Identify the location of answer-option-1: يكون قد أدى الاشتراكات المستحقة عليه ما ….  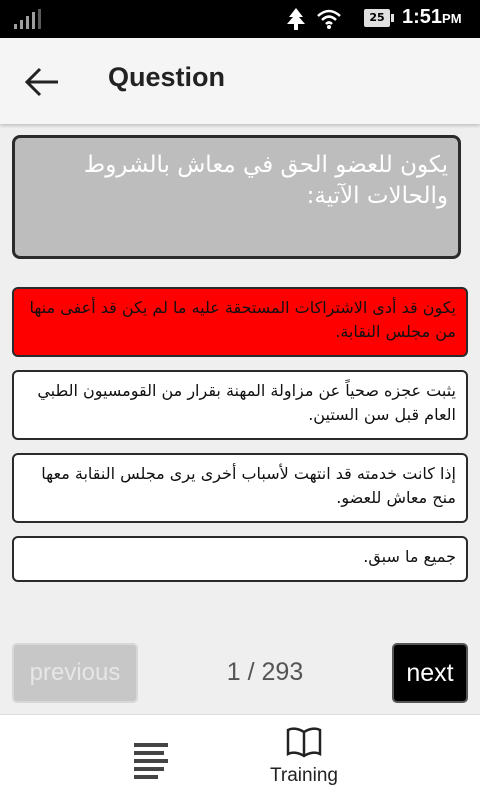
(240, 322).